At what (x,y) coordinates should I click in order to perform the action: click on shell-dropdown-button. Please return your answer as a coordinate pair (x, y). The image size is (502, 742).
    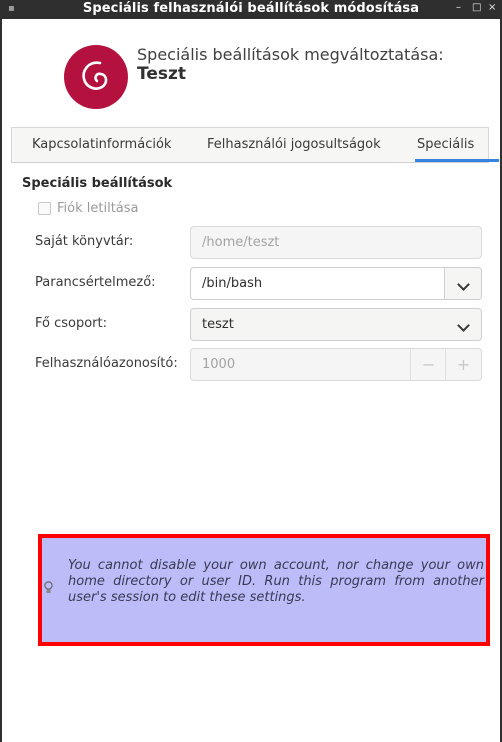
    Looking at the image, I should click on (462, 283).